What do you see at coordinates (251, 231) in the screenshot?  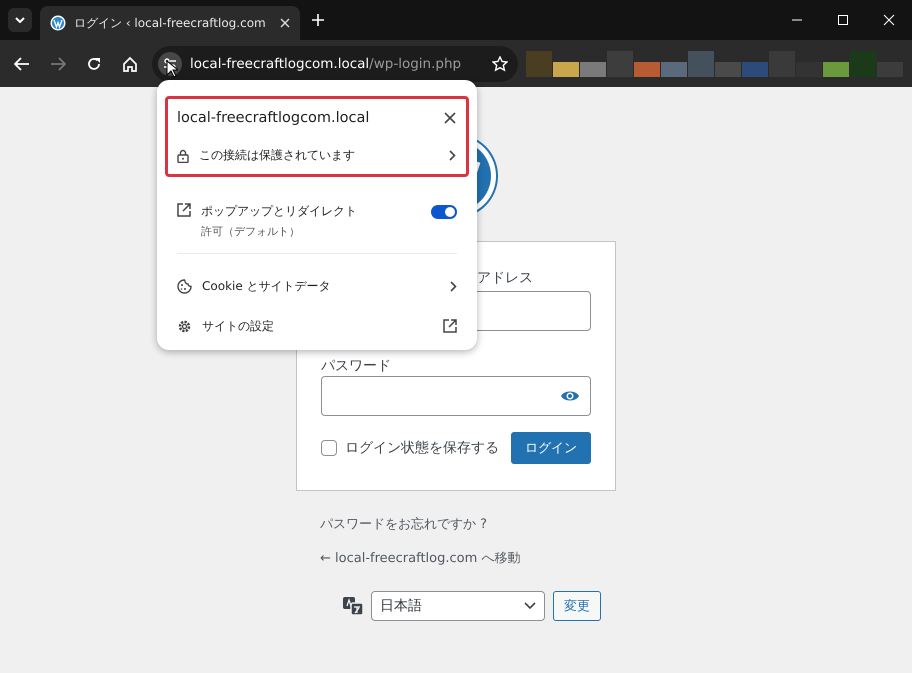 I see `permission-status: 許可（デフォルト）` at bounding box center [251, 231].